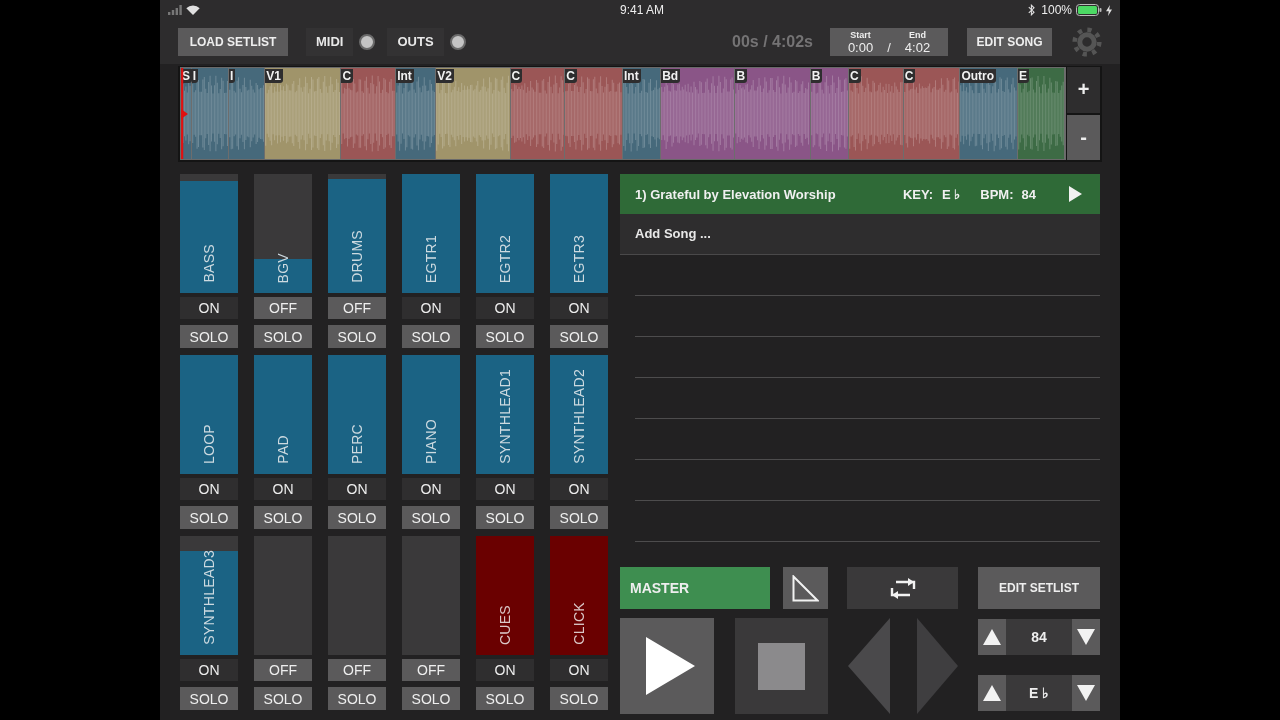 This screenshot has height=720, width=1280. Describe the element at coordinates (1083, 137) in the screenshot. I see `zoom-out-button: -` at that location.